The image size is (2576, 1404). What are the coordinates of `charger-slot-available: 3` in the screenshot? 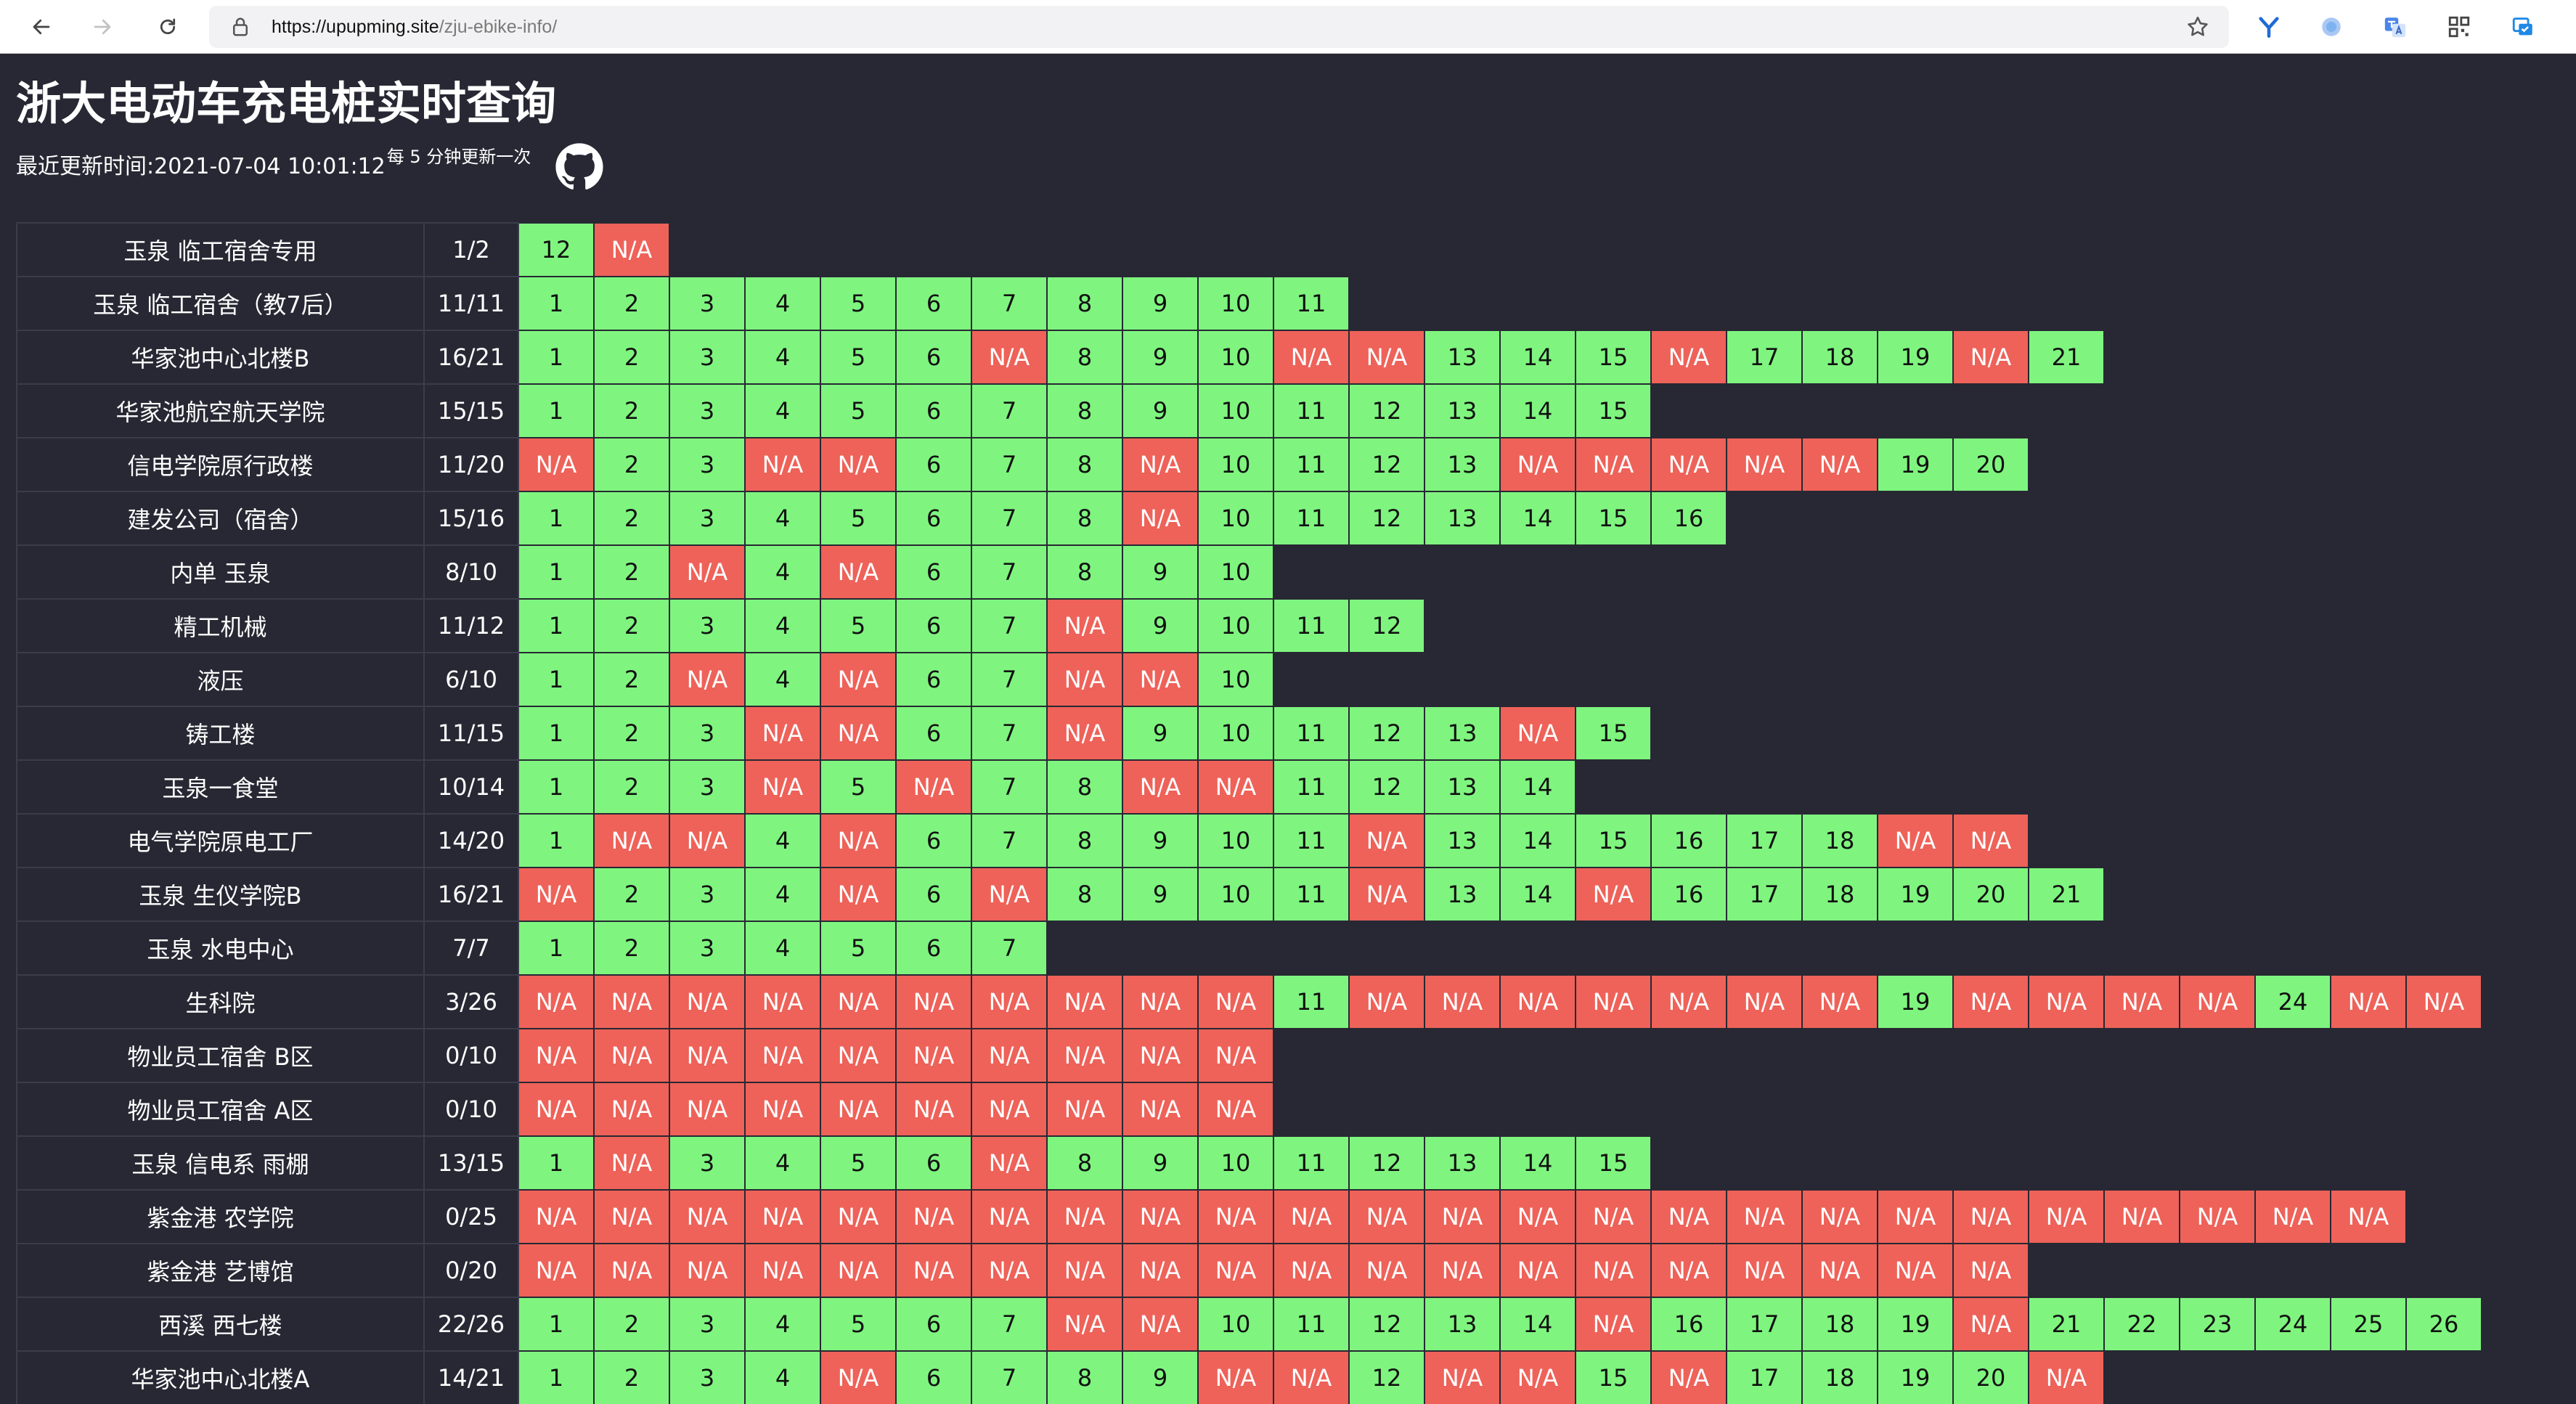 It's located at (707, 1324).